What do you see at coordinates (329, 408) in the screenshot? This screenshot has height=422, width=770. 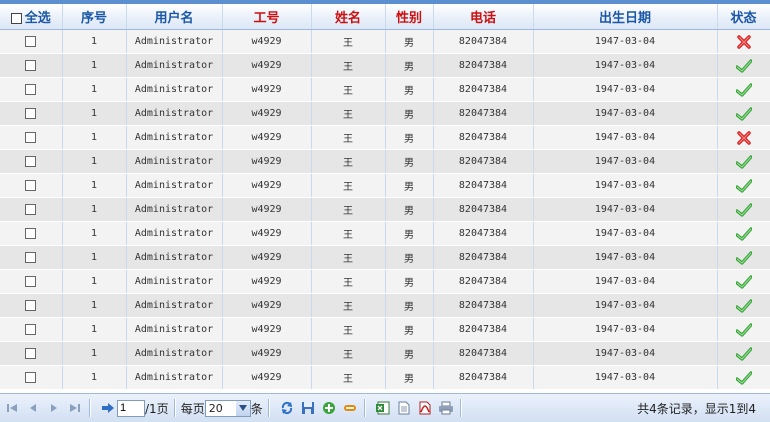 I see `add-icon` at bounding box center [329, 408].